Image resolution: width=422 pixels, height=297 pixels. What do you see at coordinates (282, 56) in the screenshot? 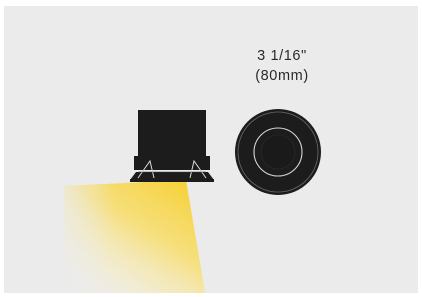
I see `dimension-imperial: 3 1/16"` at bounding box center [282, 56].